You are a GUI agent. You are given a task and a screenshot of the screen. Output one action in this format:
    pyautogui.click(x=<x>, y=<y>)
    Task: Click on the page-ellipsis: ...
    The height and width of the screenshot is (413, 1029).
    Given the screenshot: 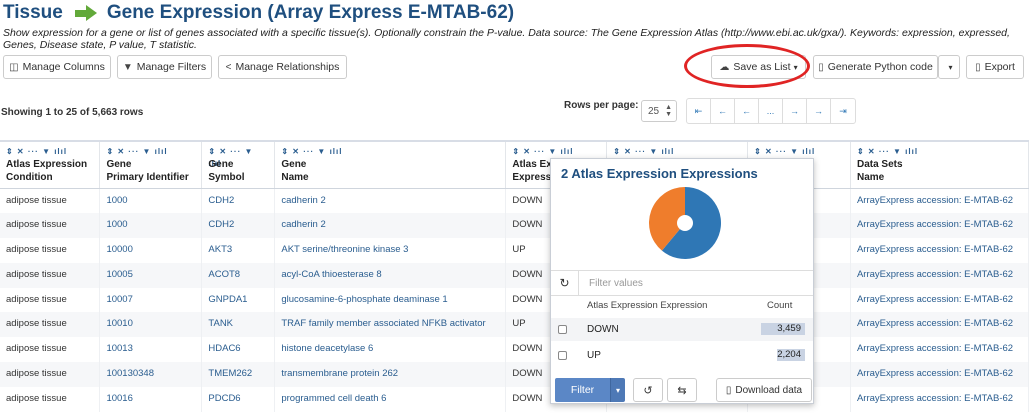 What is the action you would take?
    pyautogui.click(x=771, y=111)
    